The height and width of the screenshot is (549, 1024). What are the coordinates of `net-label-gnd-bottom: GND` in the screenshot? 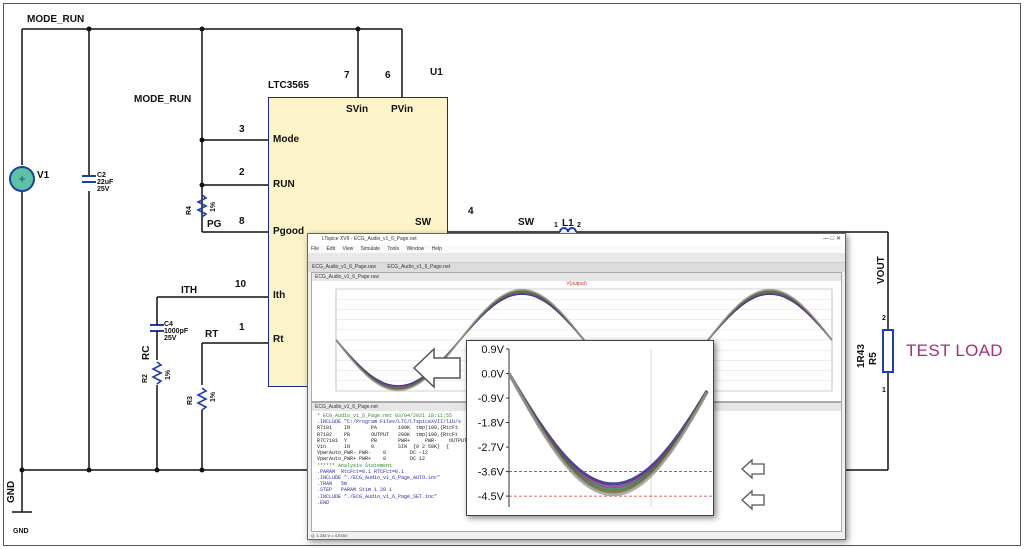 It's located at (21, 531).